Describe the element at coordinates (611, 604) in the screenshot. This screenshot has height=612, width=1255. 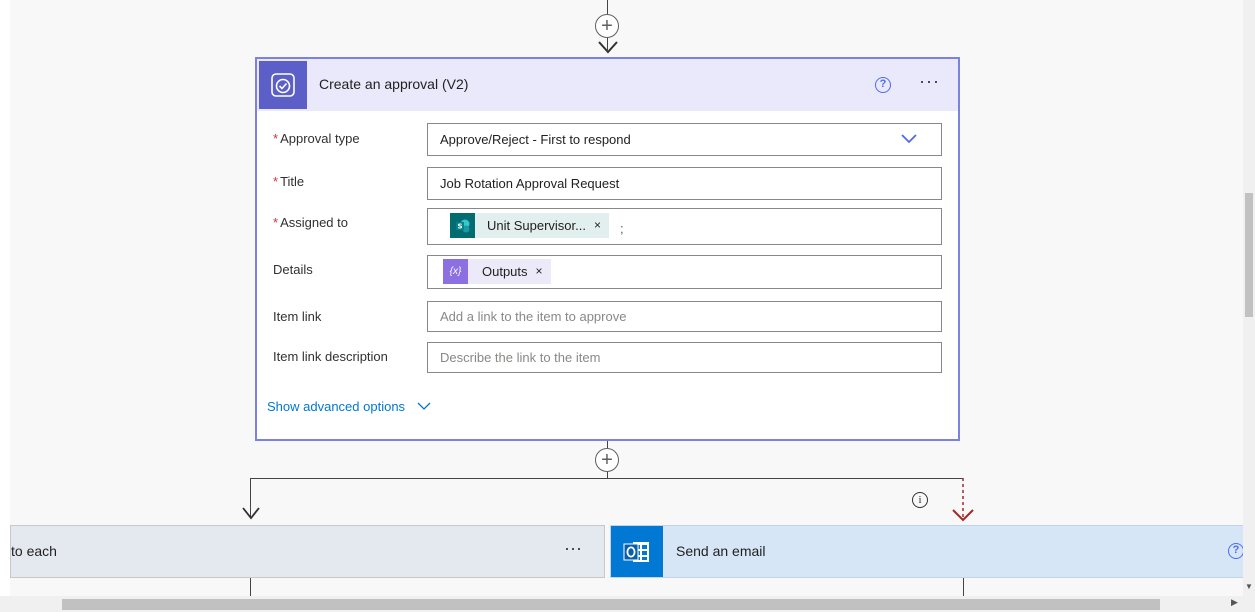
I see `horizontal-scrollbar-thumb` at that location.